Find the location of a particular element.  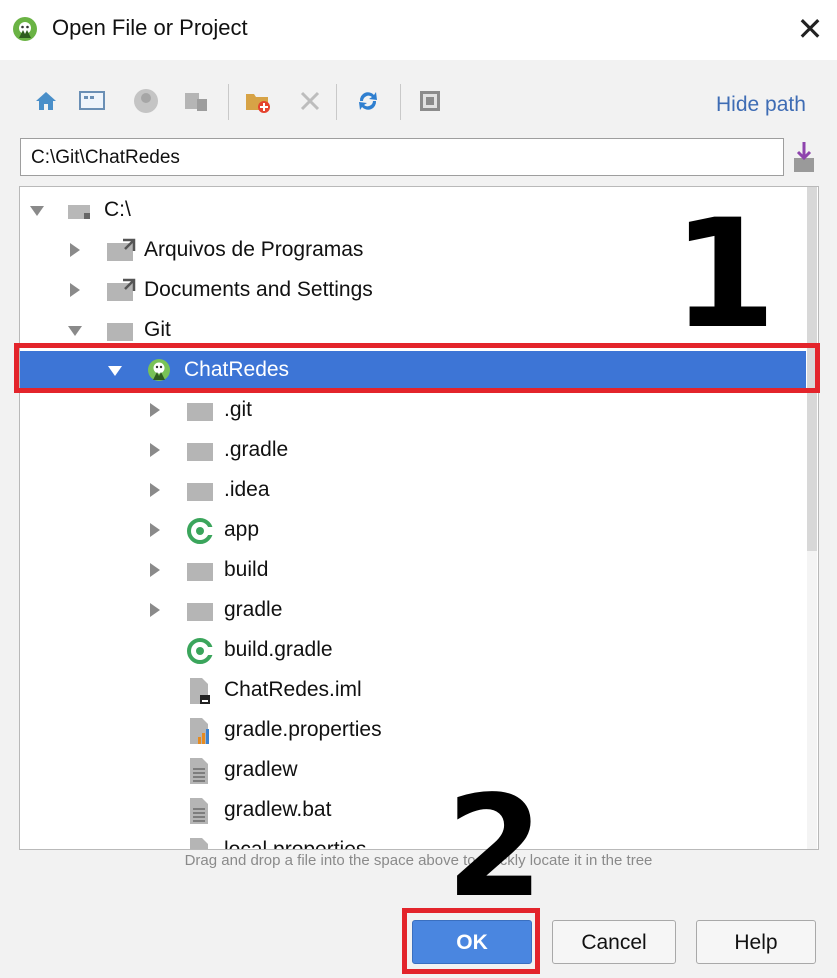

tree-item-label: app is located at coordinates (242, 529).